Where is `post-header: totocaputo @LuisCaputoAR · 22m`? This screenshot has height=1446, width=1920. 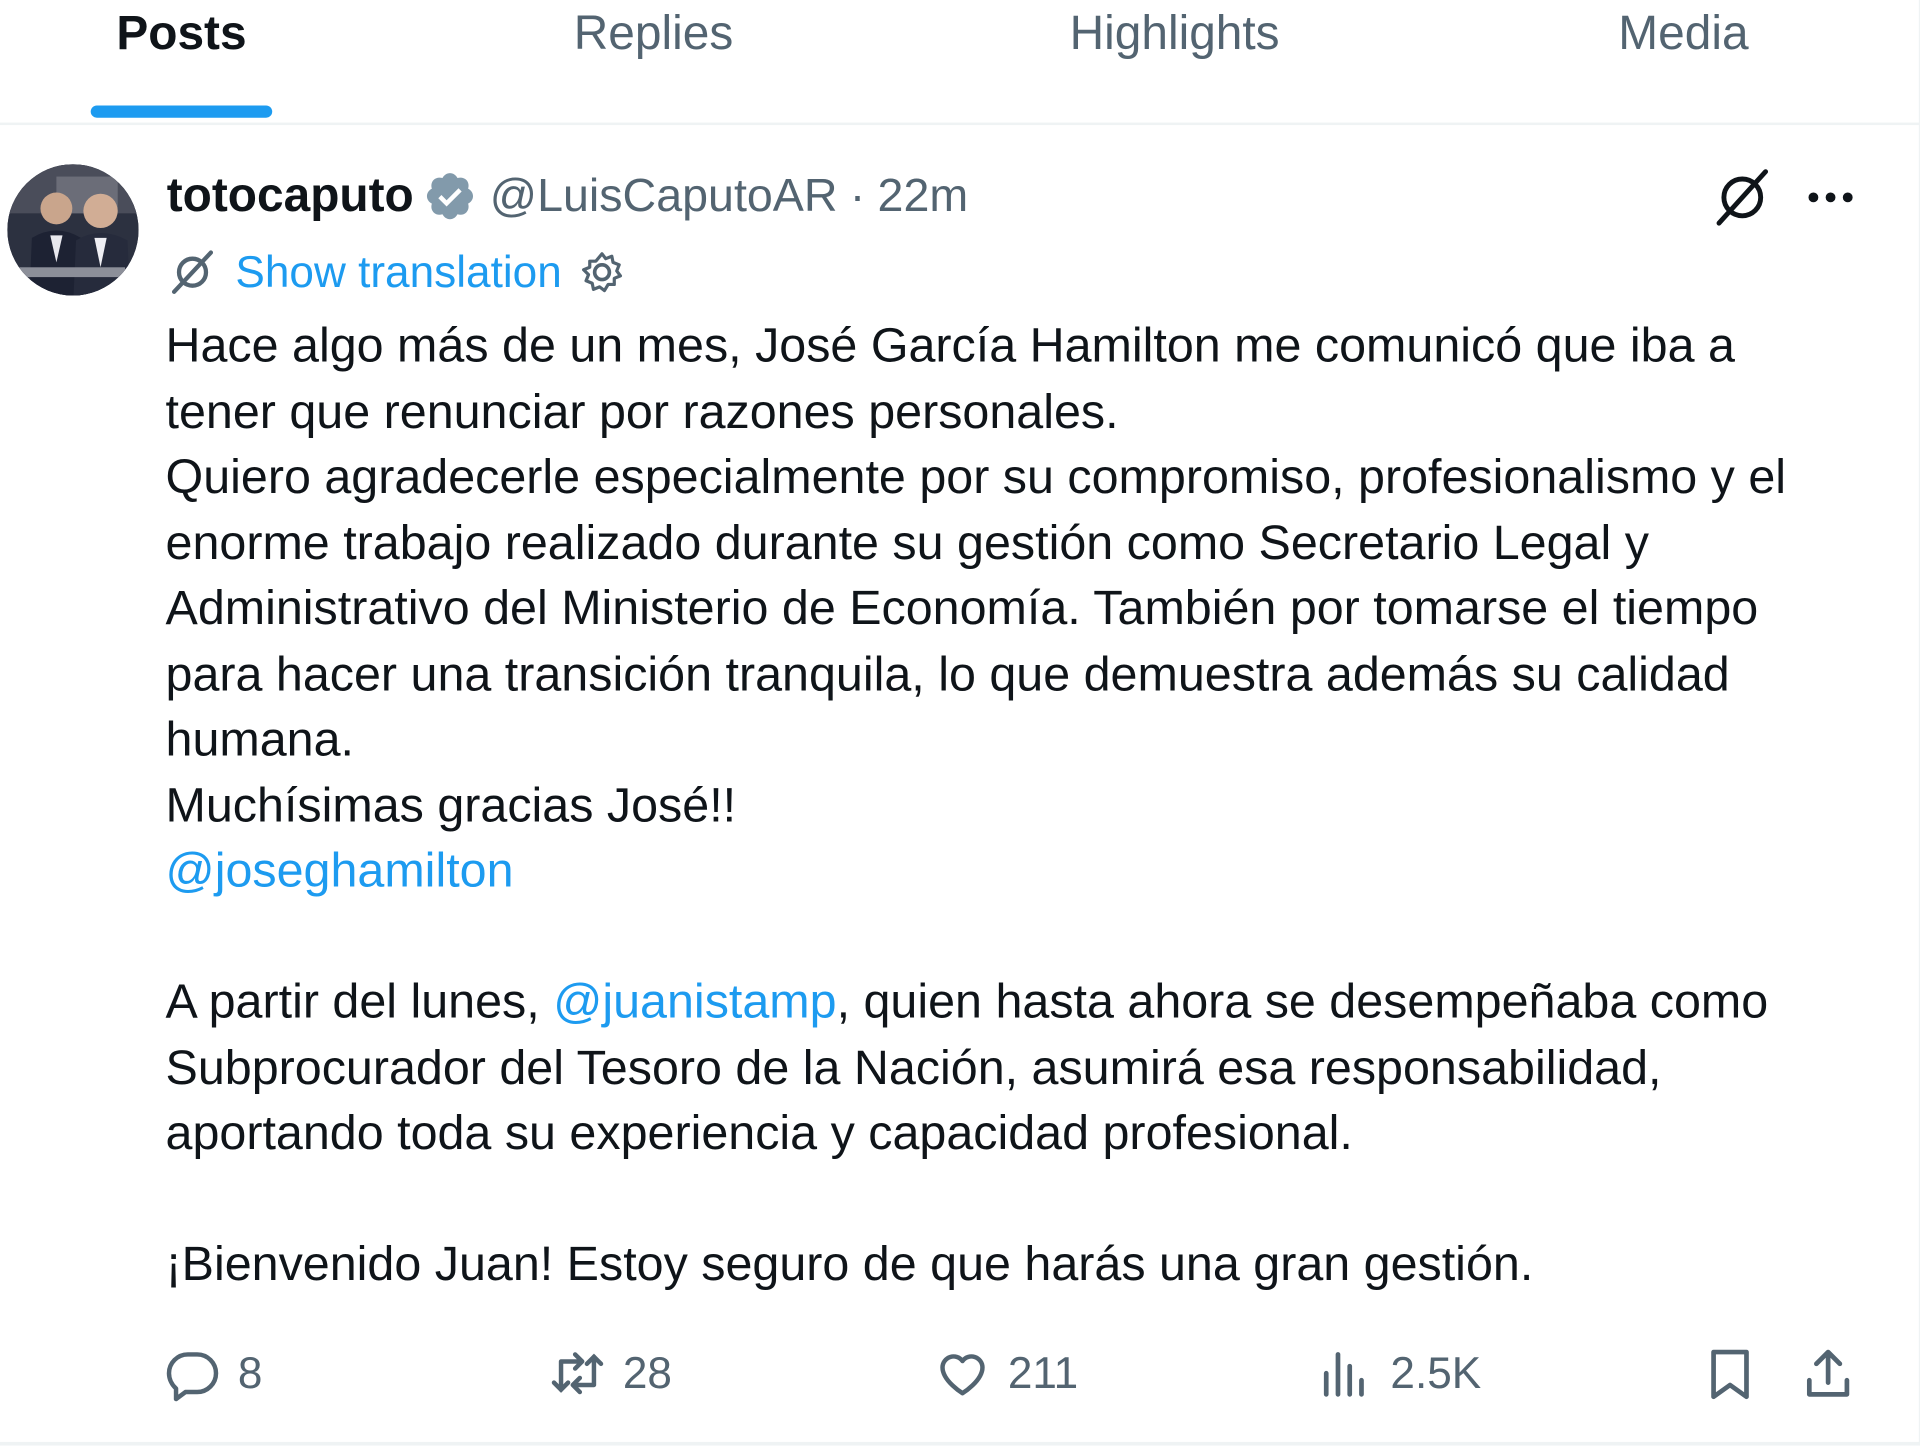 post-header: totocaputo @LuisCaputoAR · 22m is located at coordinates (567, 196).